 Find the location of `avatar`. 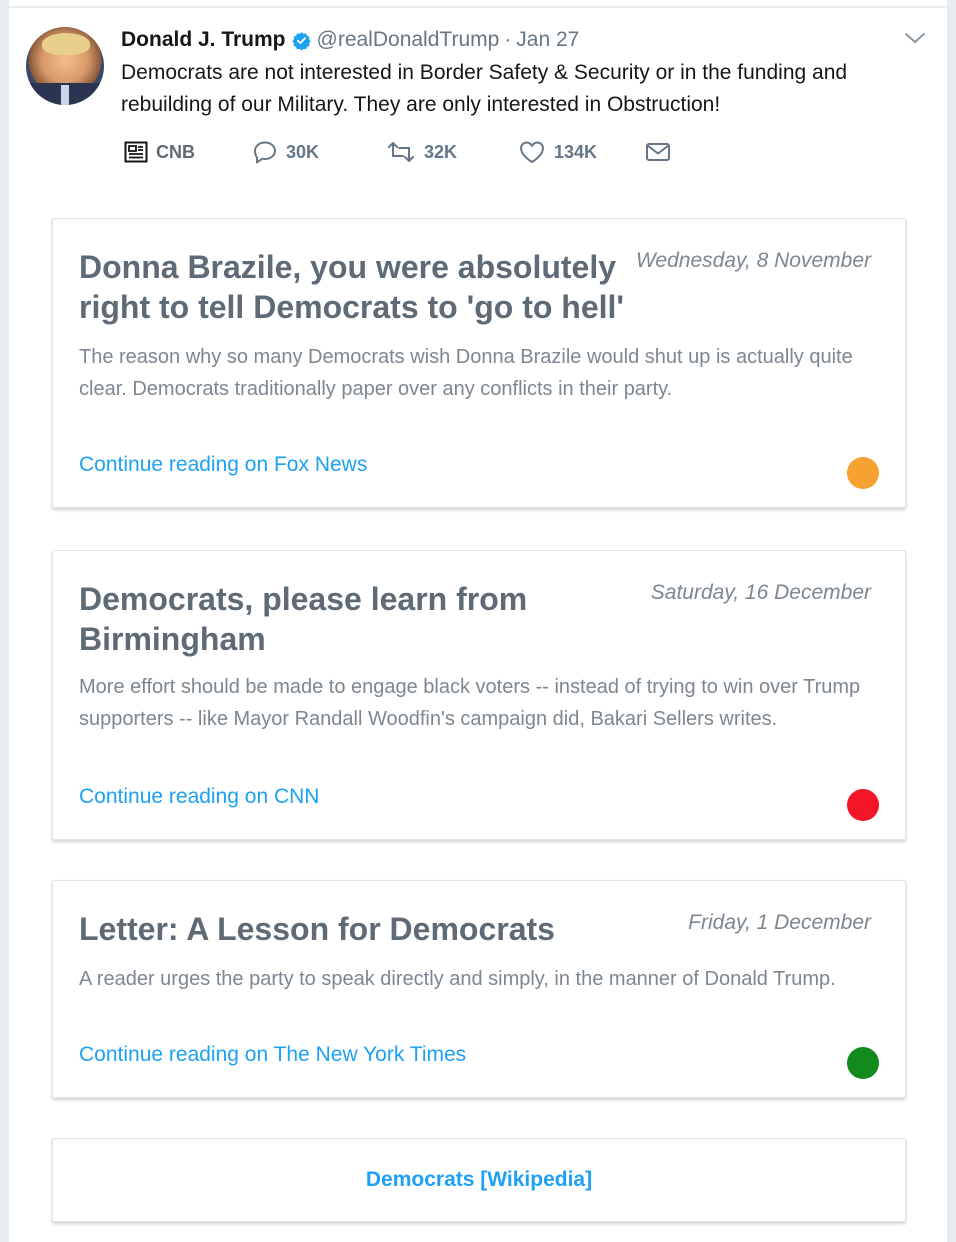

avatar is located at coordinates (65, 66).